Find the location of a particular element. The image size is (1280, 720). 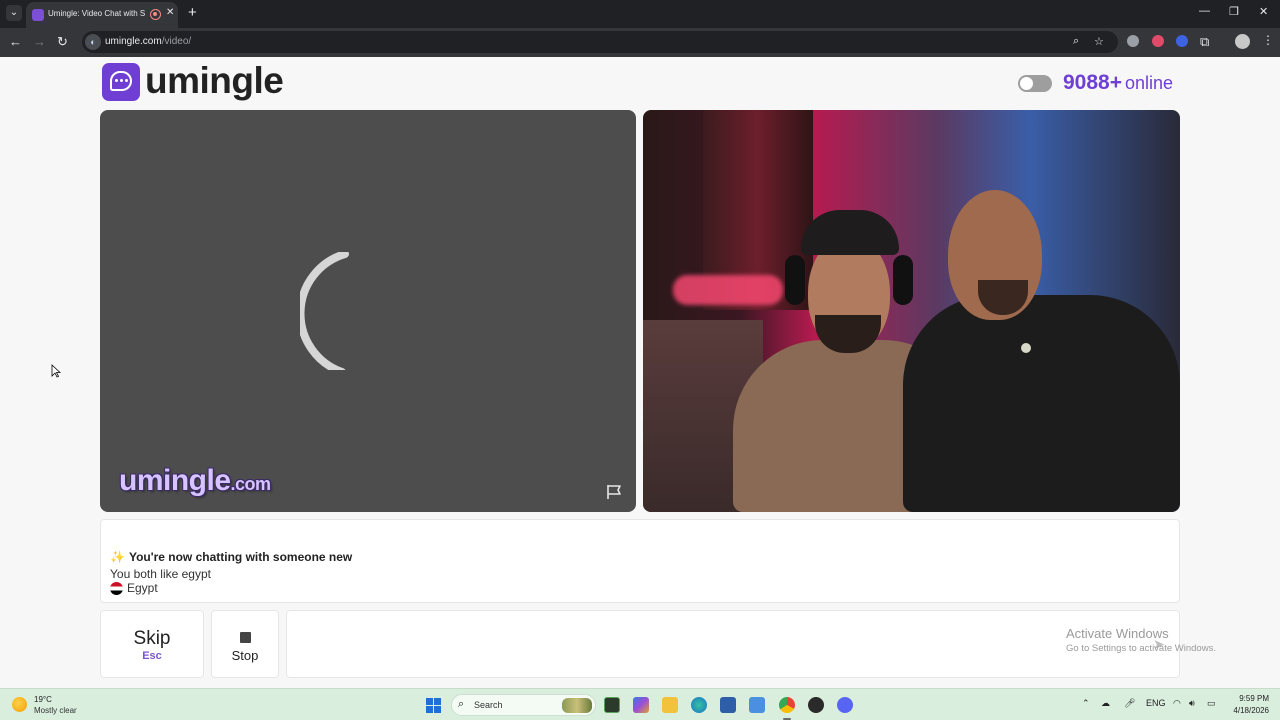

tab-list-icon: ⌄ is located at coordinates (14, 13).